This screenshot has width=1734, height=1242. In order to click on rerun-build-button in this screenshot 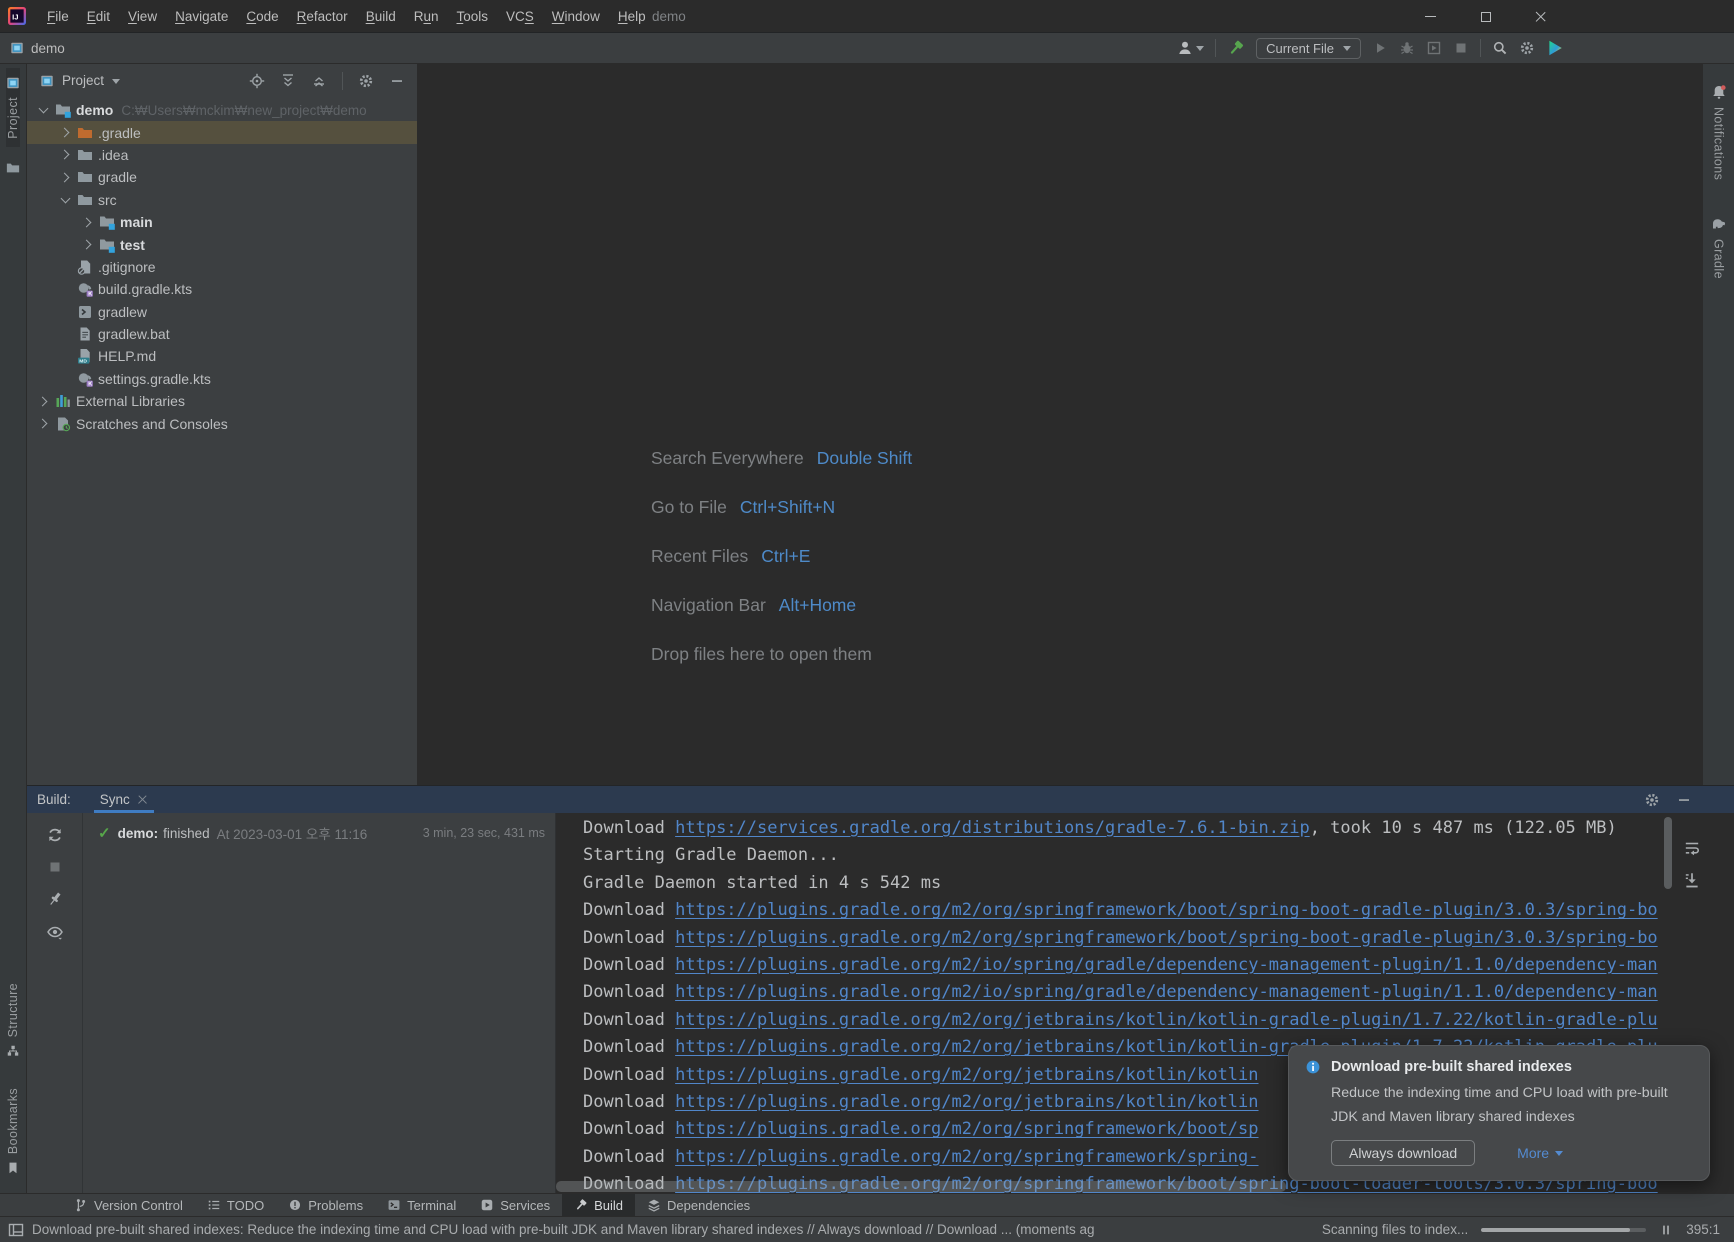, I will do `click(55, 835)`.